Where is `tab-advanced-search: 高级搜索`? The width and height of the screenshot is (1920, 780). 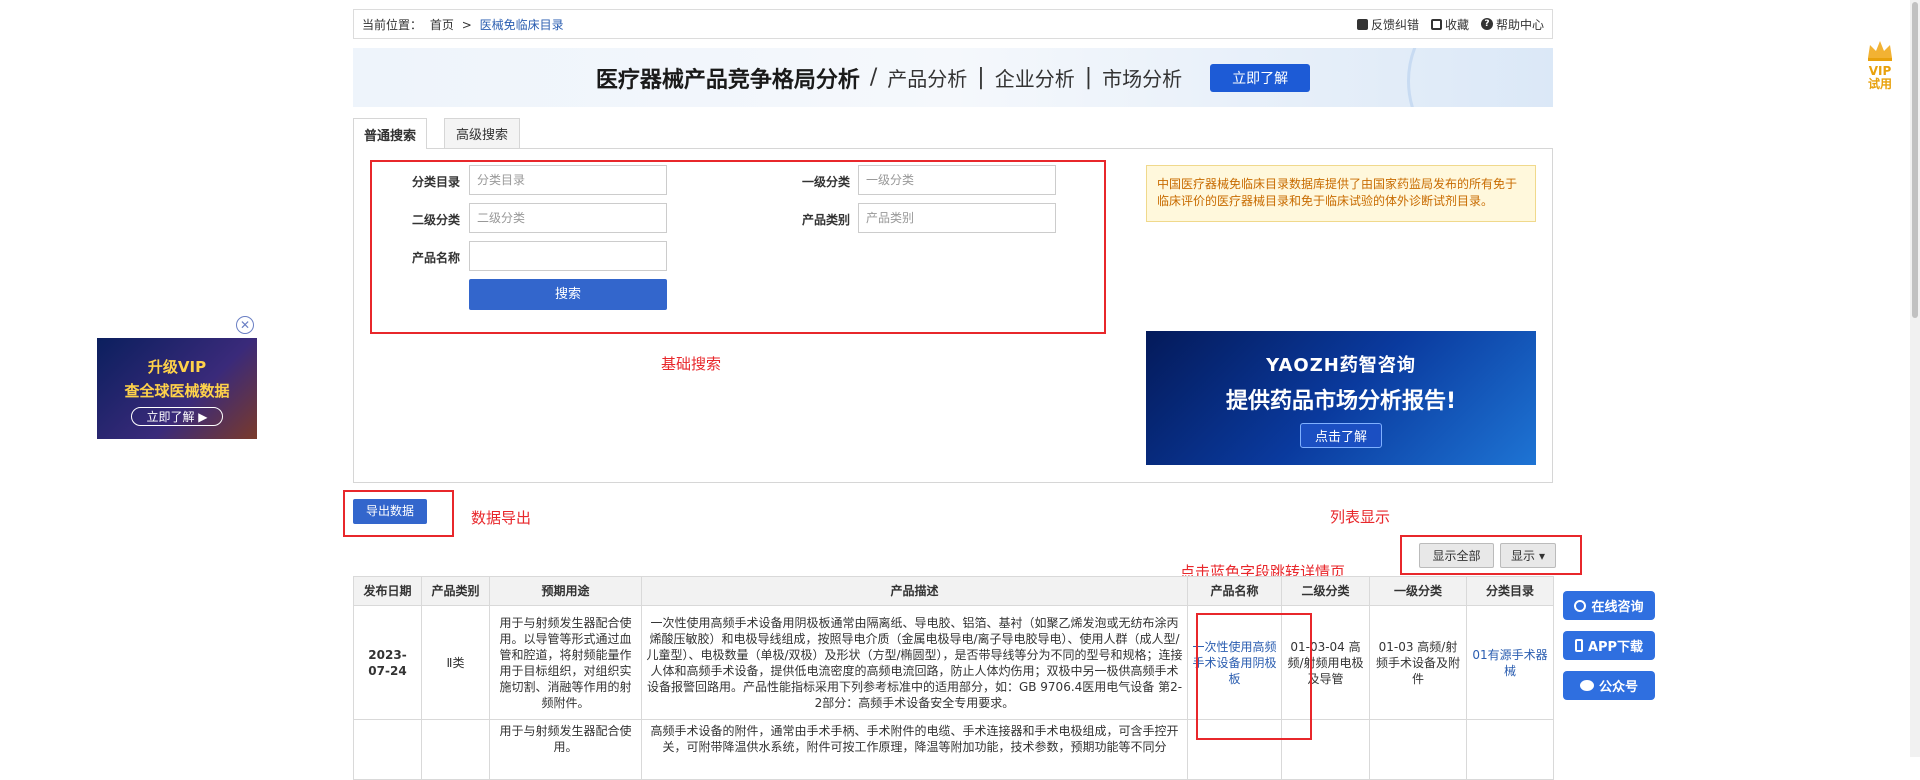 tab-advanced-search: 高级搜索 is located at coordinates (482, 133).